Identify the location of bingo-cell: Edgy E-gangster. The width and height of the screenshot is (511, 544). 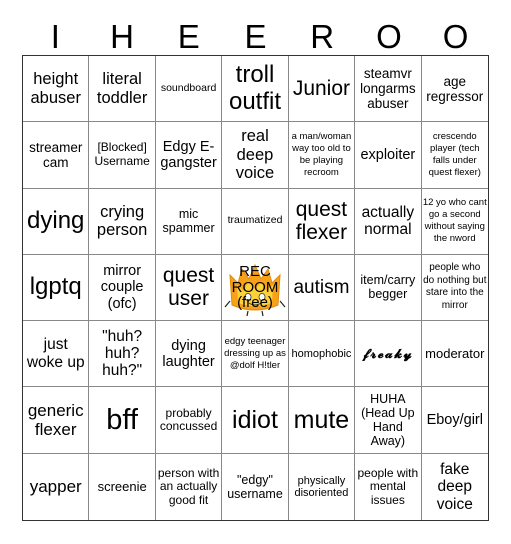
(189, 155).